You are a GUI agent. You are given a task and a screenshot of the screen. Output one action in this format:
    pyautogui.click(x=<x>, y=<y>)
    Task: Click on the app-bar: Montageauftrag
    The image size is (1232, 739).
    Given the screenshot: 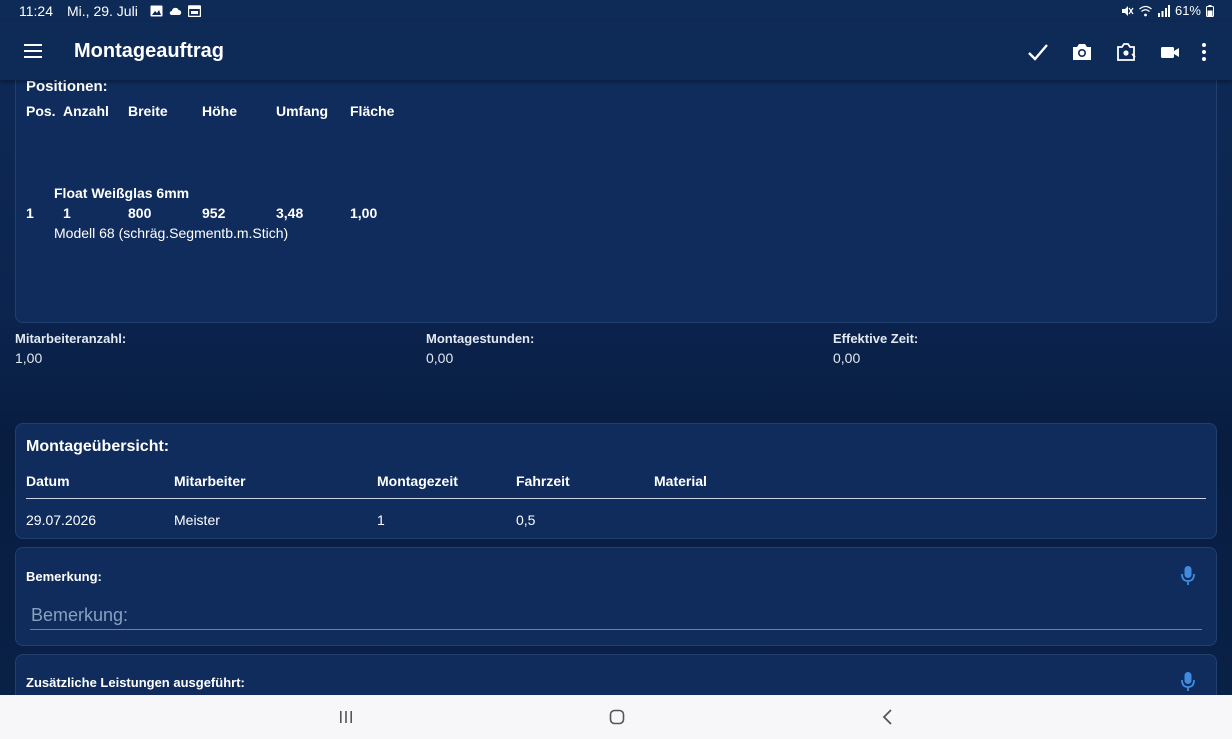 What is the action you would take?
    pyautogui.click(x=616, y=51)
    